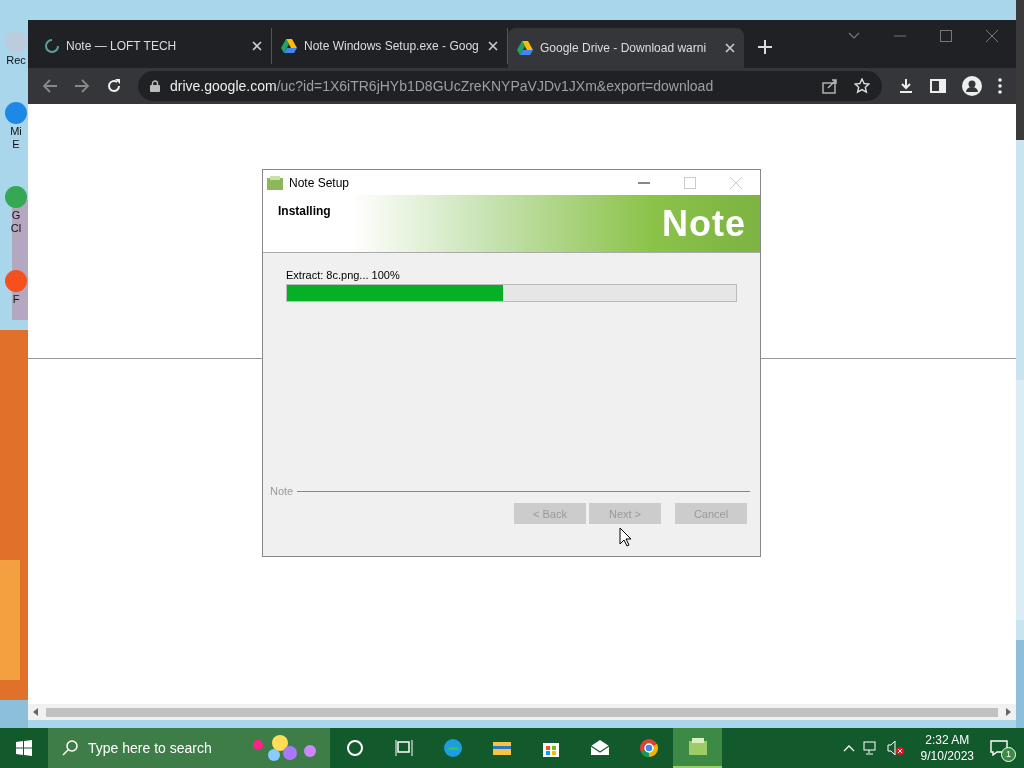 The height and width of the screenshot is (768, 1024). I want to click on chevron-up-icon, so click(848, 748).